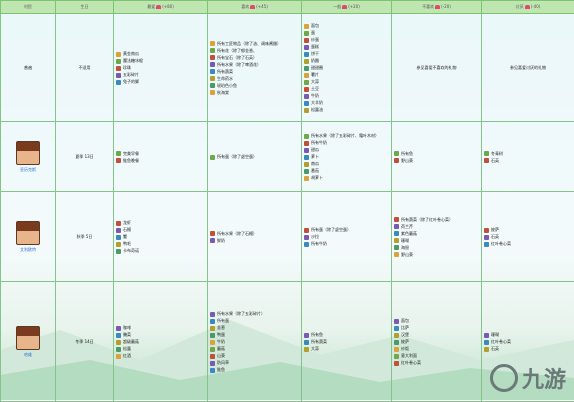 Image resolution: width=574 pixels, height=402 pixels. What do you see at coordinates (436, 334) in the screenshot?
I see `list-item: 汉堡` at bounding box center [436, 334].